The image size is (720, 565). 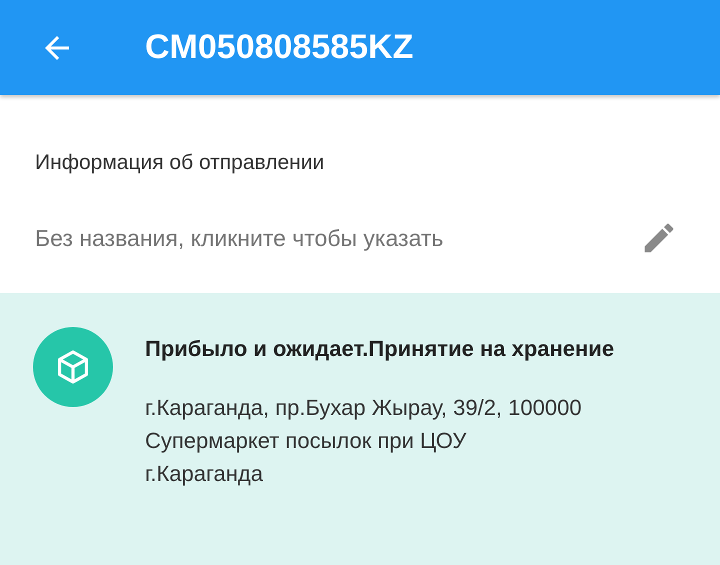 I want to click on name-placeholder: Без названия, кликните чтобы указать, so click(x=337, y=238).